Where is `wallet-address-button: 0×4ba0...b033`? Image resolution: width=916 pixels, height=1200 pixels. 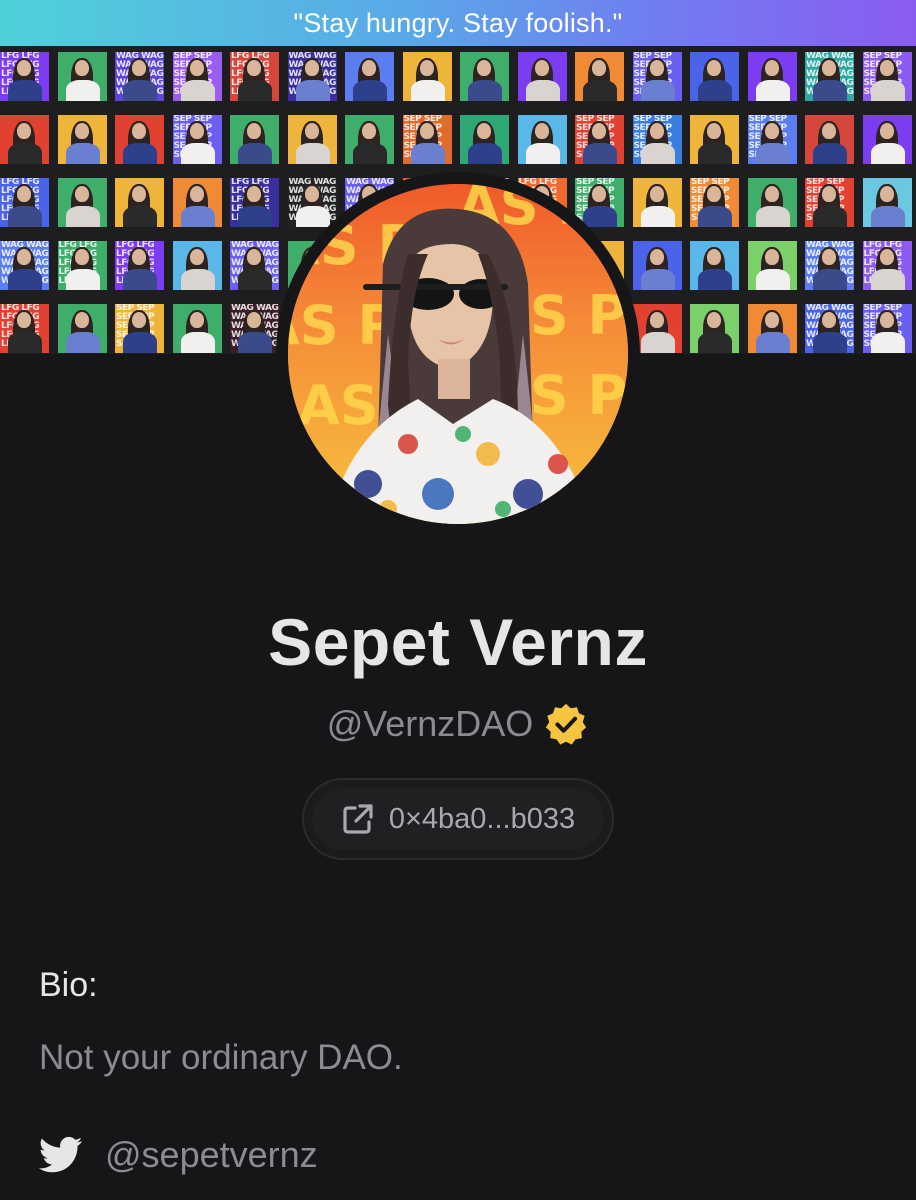 wallet-address-button: 0×4ba0...b033 is located at coordinates (458, 819).